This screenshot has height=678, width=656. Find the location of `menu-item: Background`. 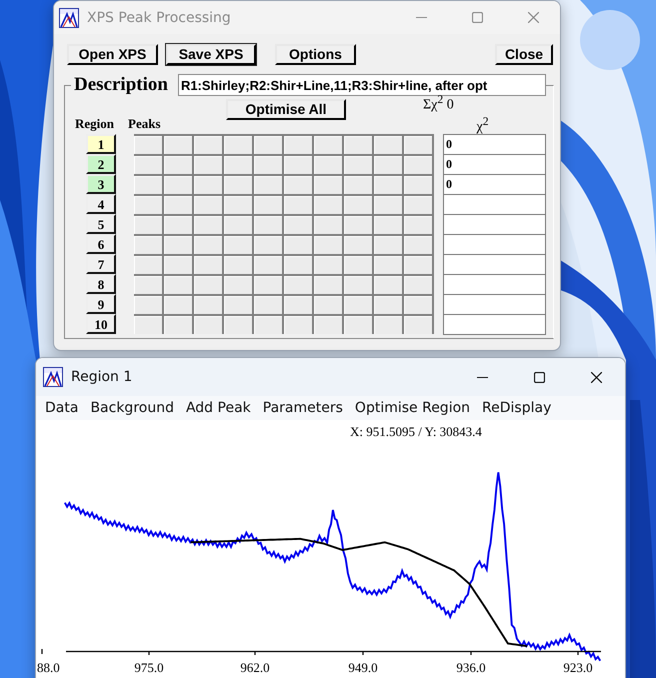

menu-item: Background is located at coordinates (132, 408).